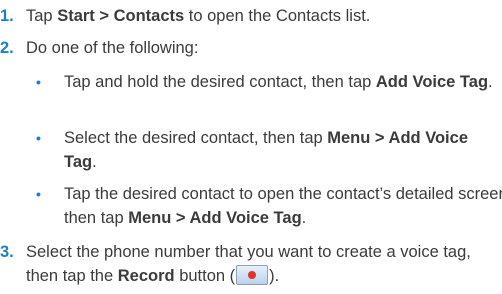 This screenshot has height=294, width=502. I want to click on bullet-text-bold: Menu > Add Voice Tag, so click(215, 218).